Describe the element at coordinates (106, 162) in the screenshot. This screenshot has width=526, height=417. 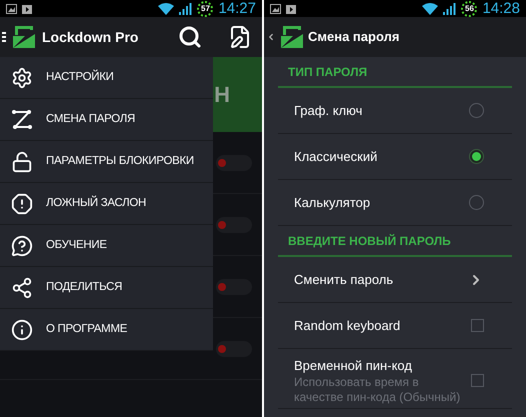
I see `drawer-item: ПАРАМЕТРЫ БЛОКИРОВКИ` at that location.